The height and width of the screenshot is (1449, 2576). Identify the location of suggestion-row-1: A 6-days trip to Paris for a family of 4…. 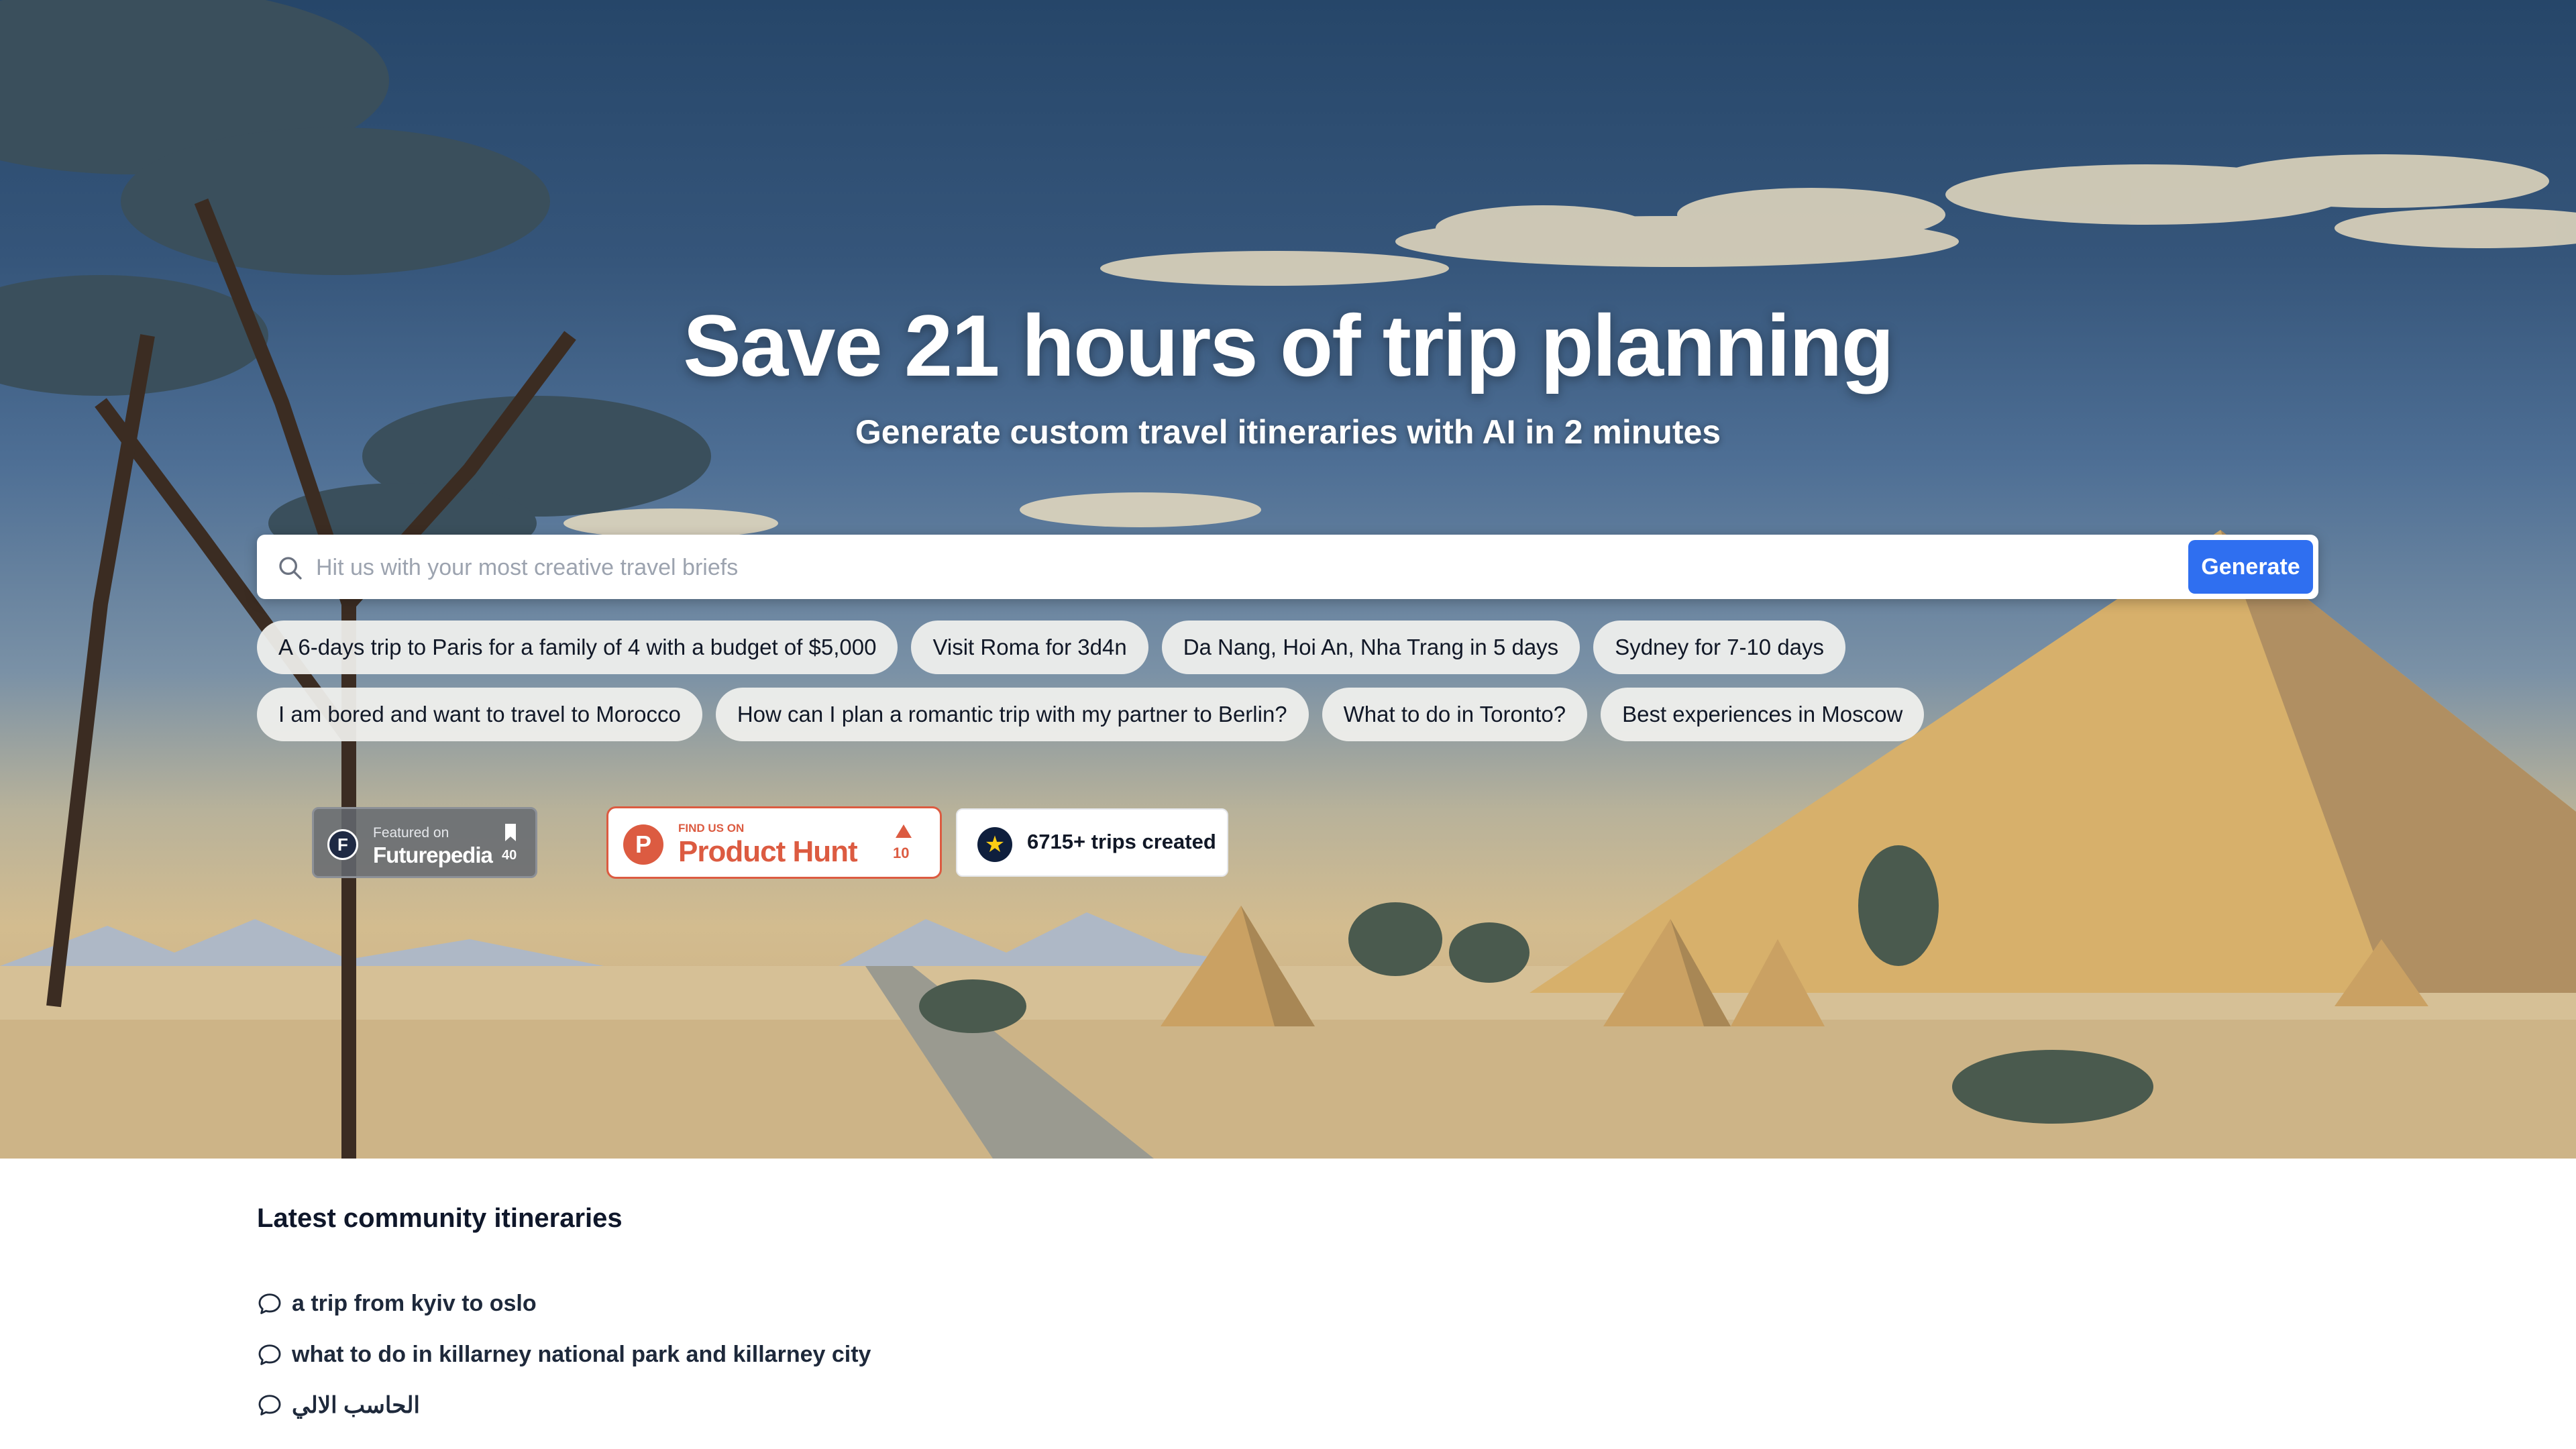
(1051, 647).